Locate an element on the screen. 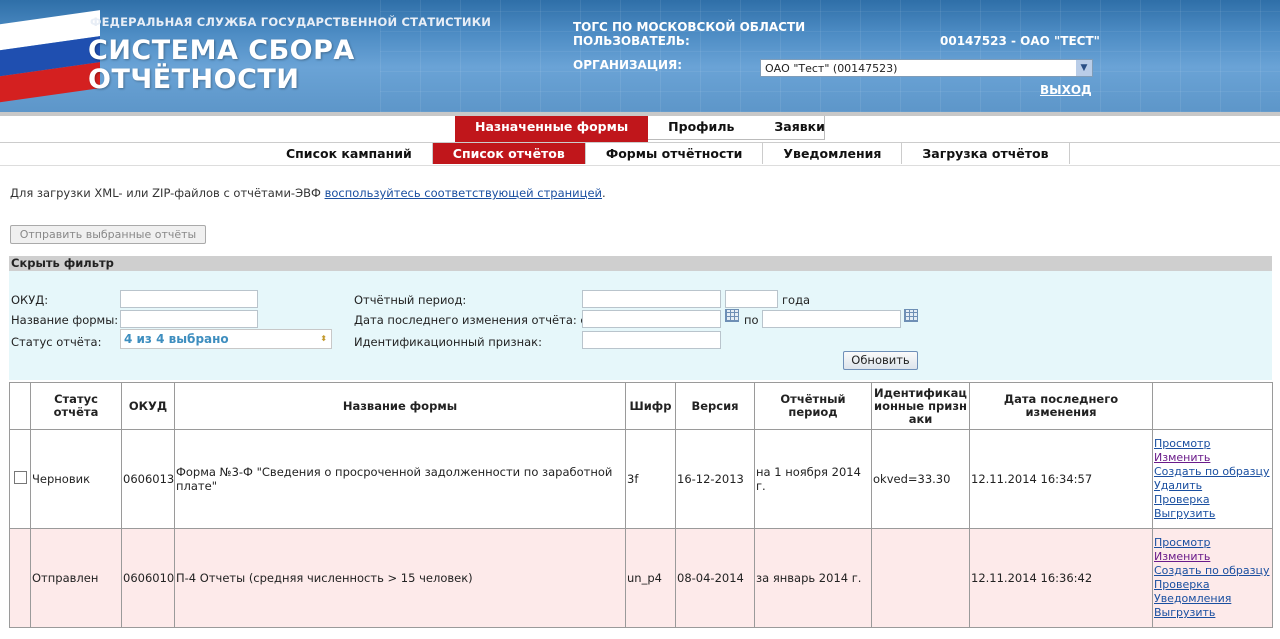 This screenshot has height=639, width=1280. last-change-from-label: Дата последнего изменения отчёта: с is located at coordinates (470, 320).